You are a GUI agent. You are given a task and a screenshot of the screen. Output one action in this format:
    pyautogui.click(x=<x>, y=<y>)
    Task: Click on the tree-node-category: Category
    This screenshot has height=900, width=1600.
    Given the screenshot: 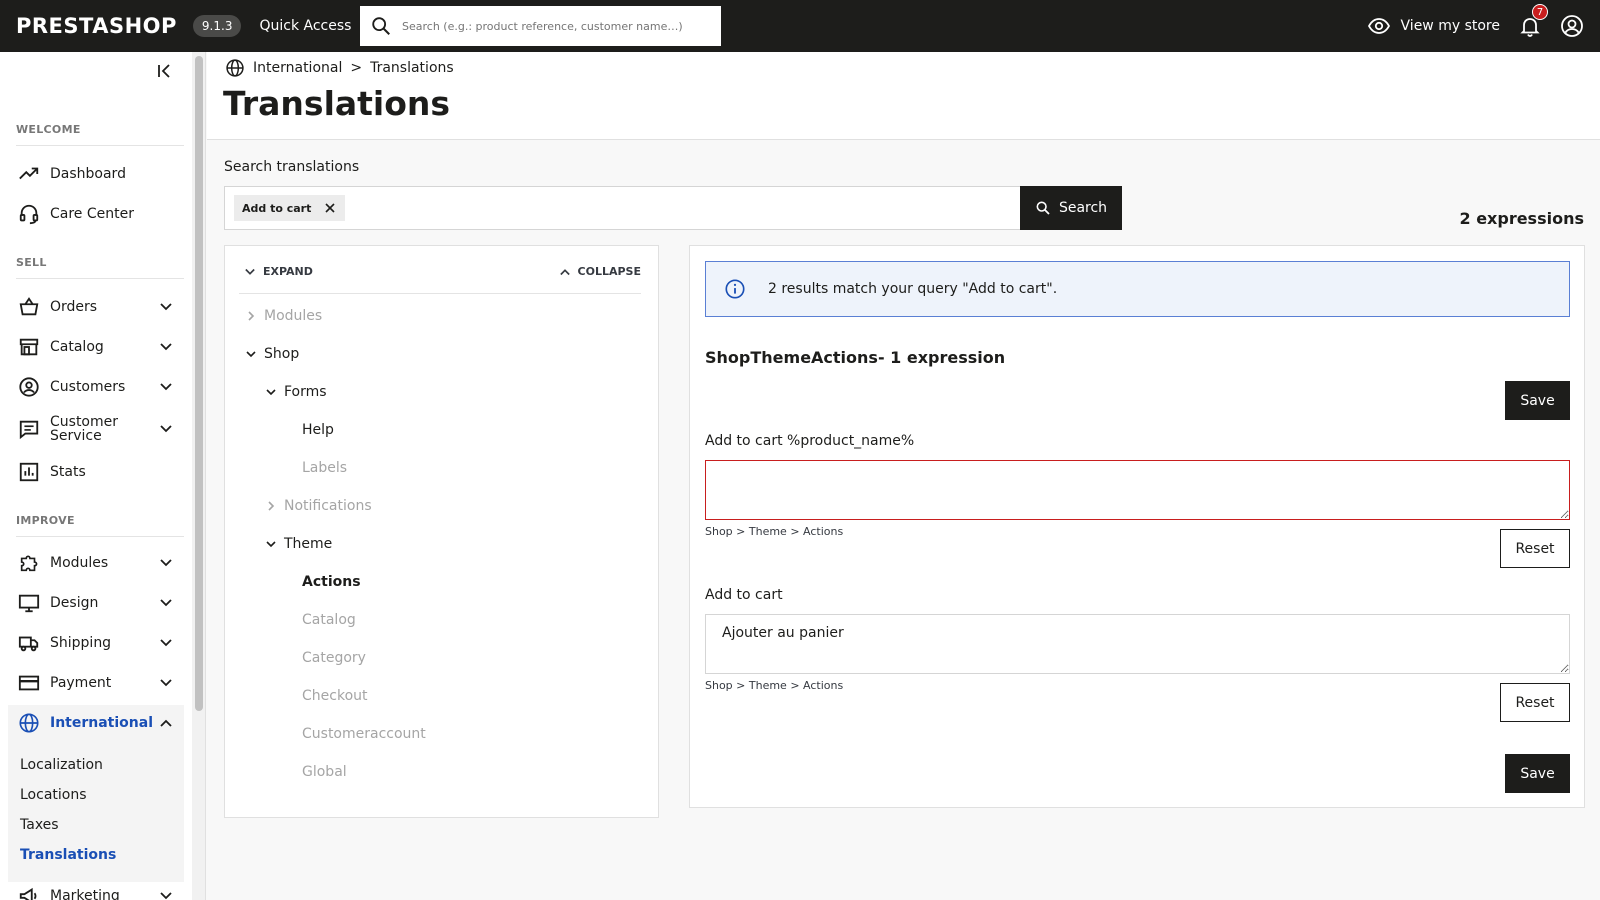 What is the action you would take?
    pyautogui.click(x=334, y=658)
    